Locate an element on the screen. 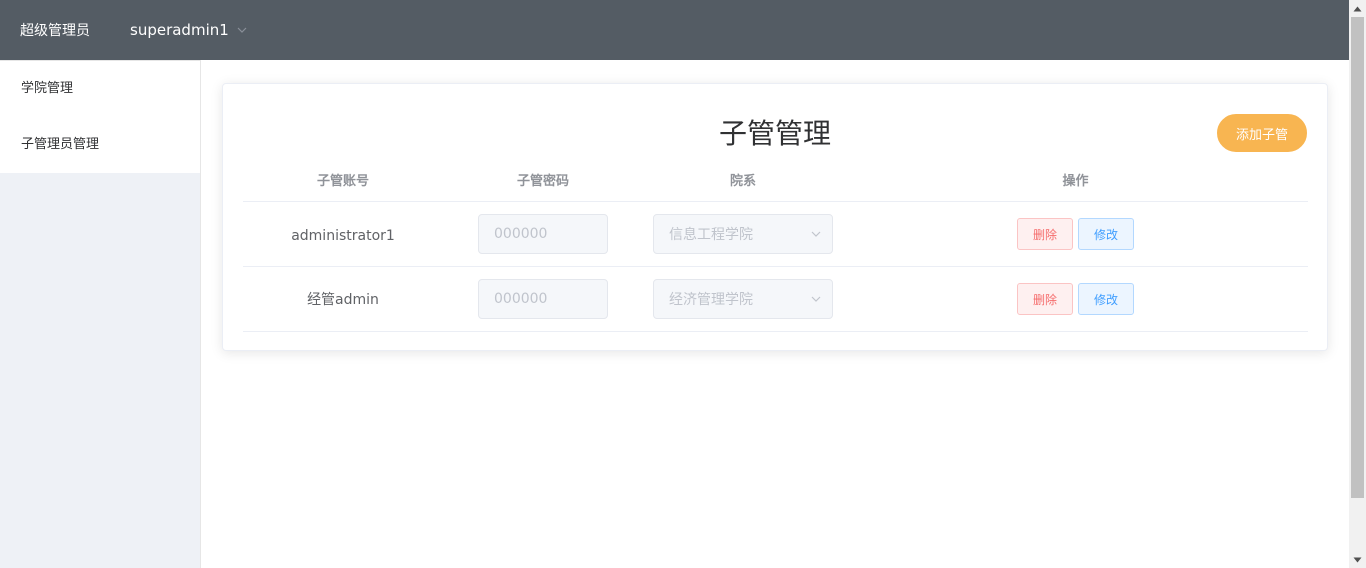  department-select: 信息工程学院 is located at coordinates (743, 234).